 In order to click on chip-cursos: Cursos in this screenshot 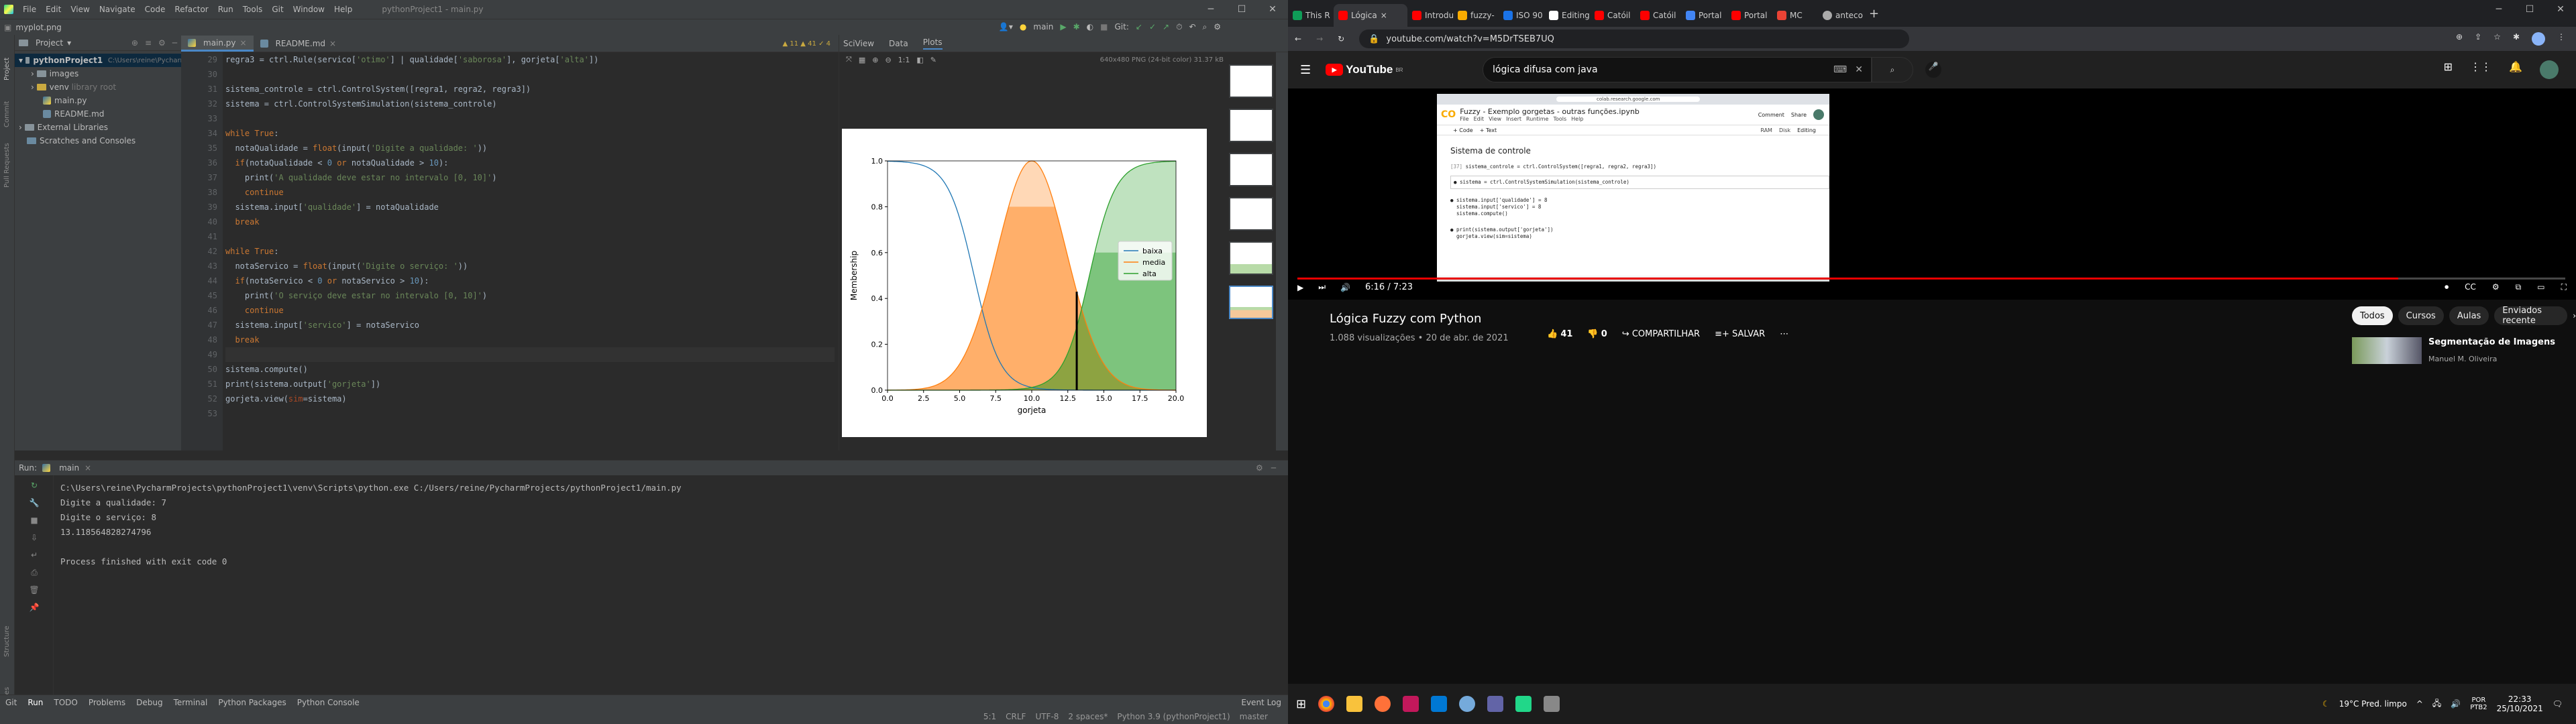, I will do `click(2421, 315)`.